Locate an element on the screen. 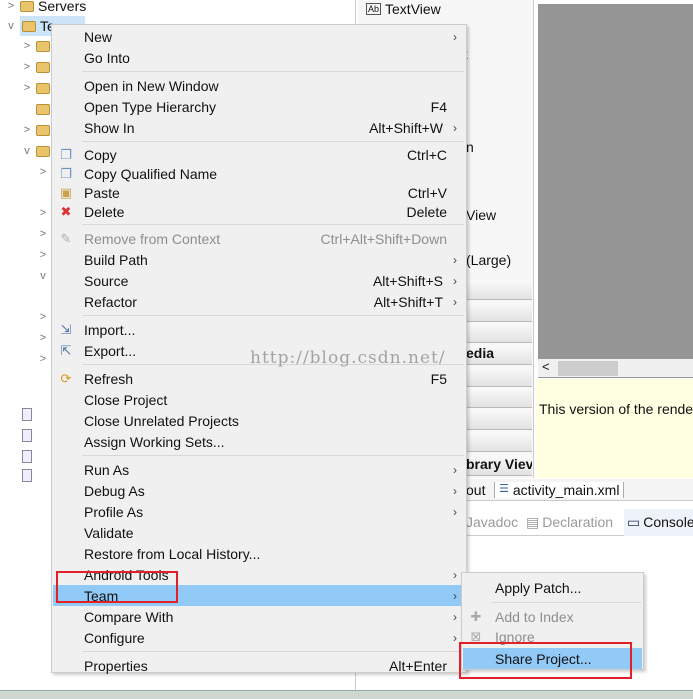 This screenshot has width=693, height=699. menu-item-refresh: ⟳ Refresh F5 is located at coordinates (259, 378).